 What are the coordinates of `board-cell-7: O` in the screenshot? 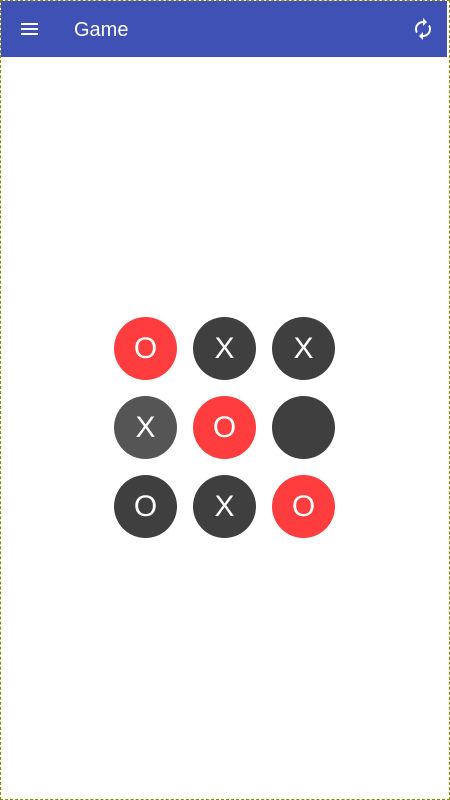 It's located at (145, 506).